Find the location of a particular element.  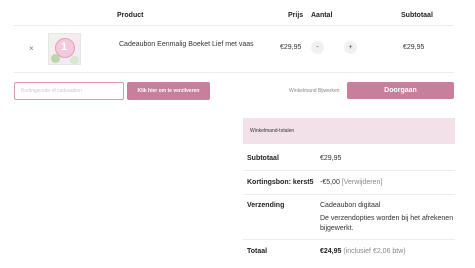

product-thumbnail: 1 is located at coordinates (64, 49).